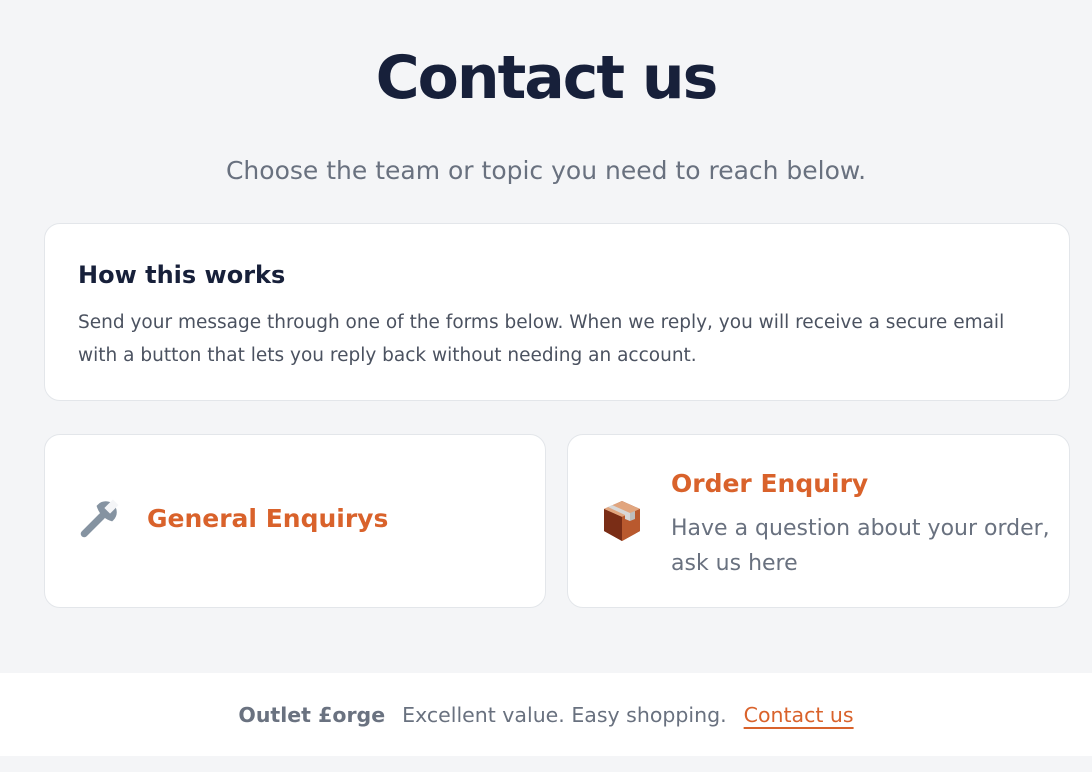  I want to click on order-enquiry-title: Order Enquiry, so click(770, 483).